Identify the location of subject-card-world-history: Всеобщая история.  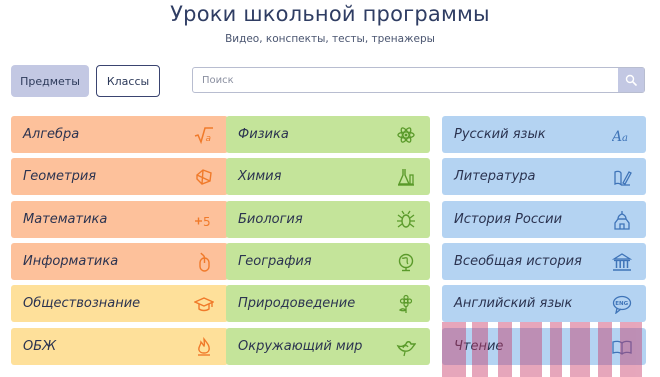
(544, 261).